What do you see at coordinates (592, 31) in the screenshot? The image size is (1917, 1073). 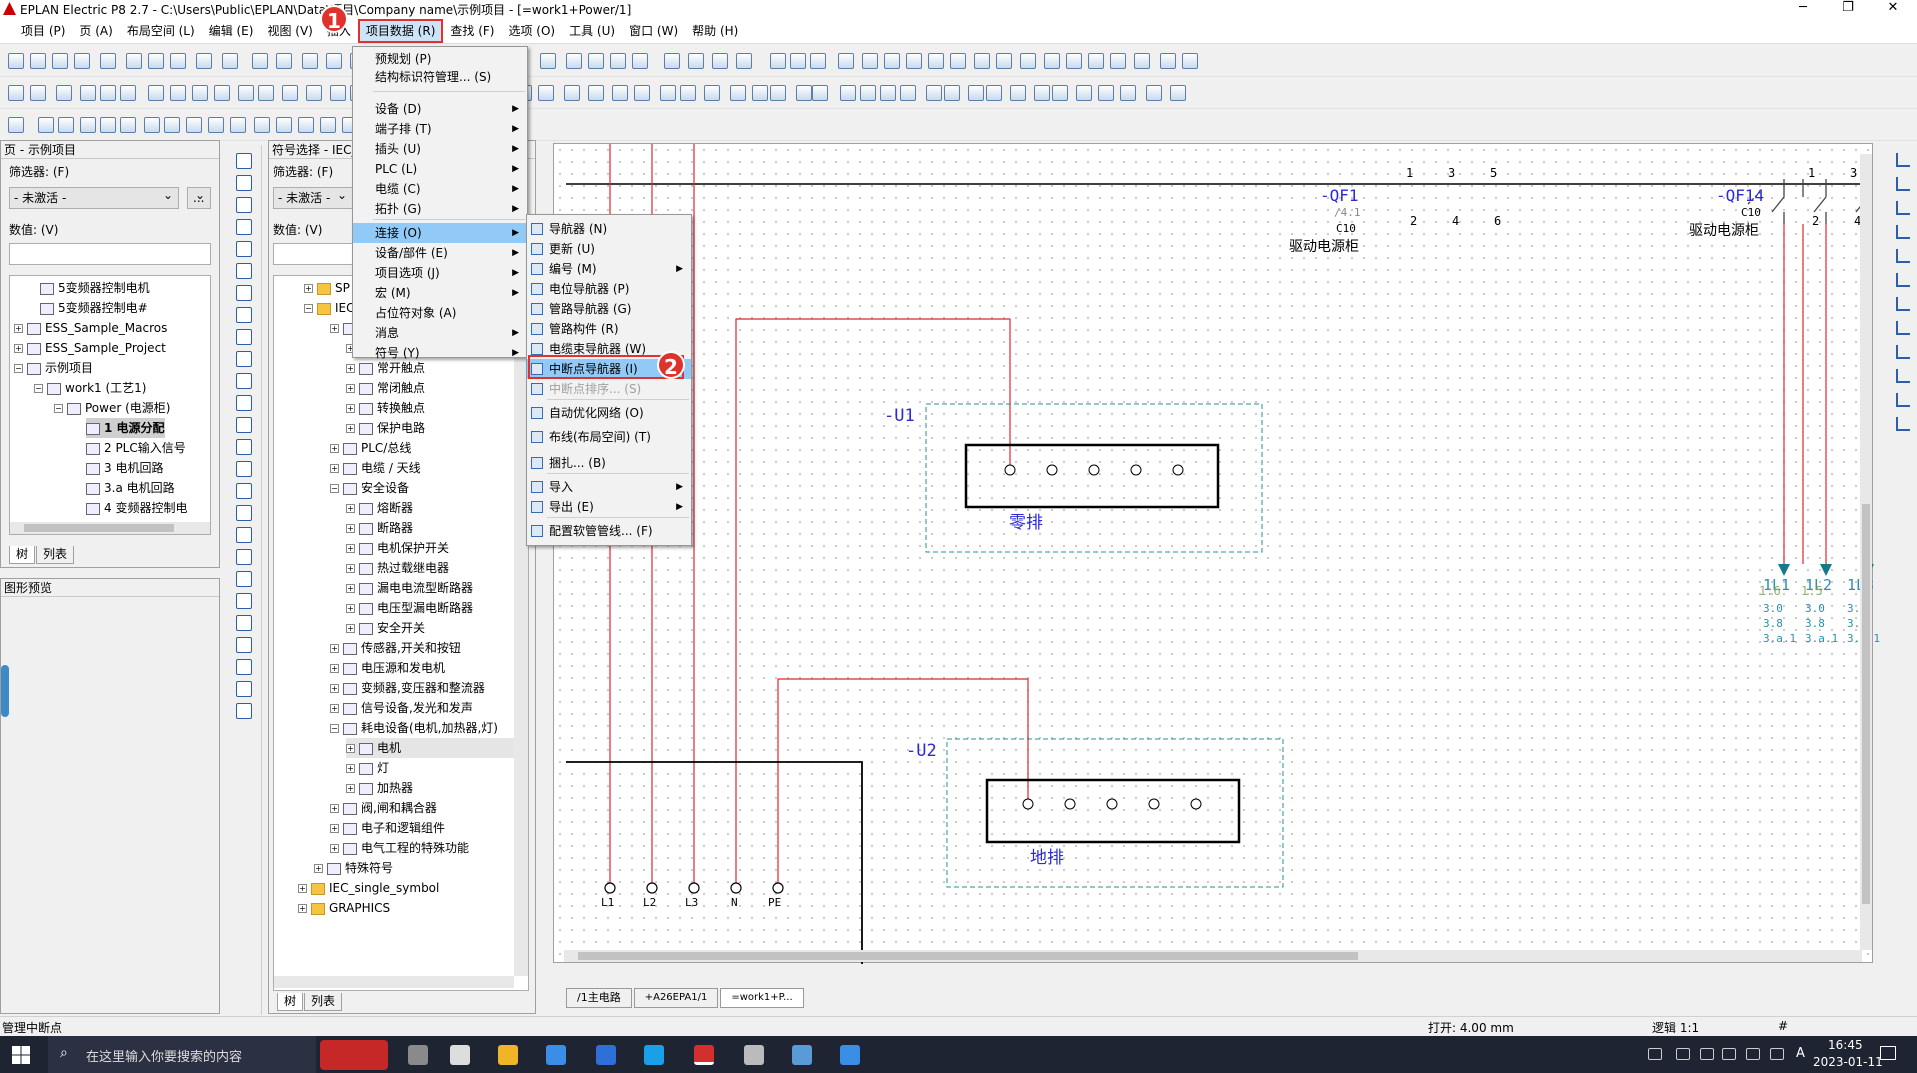 I see `menu-tools: 工具 (U)` at bounding box center [592, 31].